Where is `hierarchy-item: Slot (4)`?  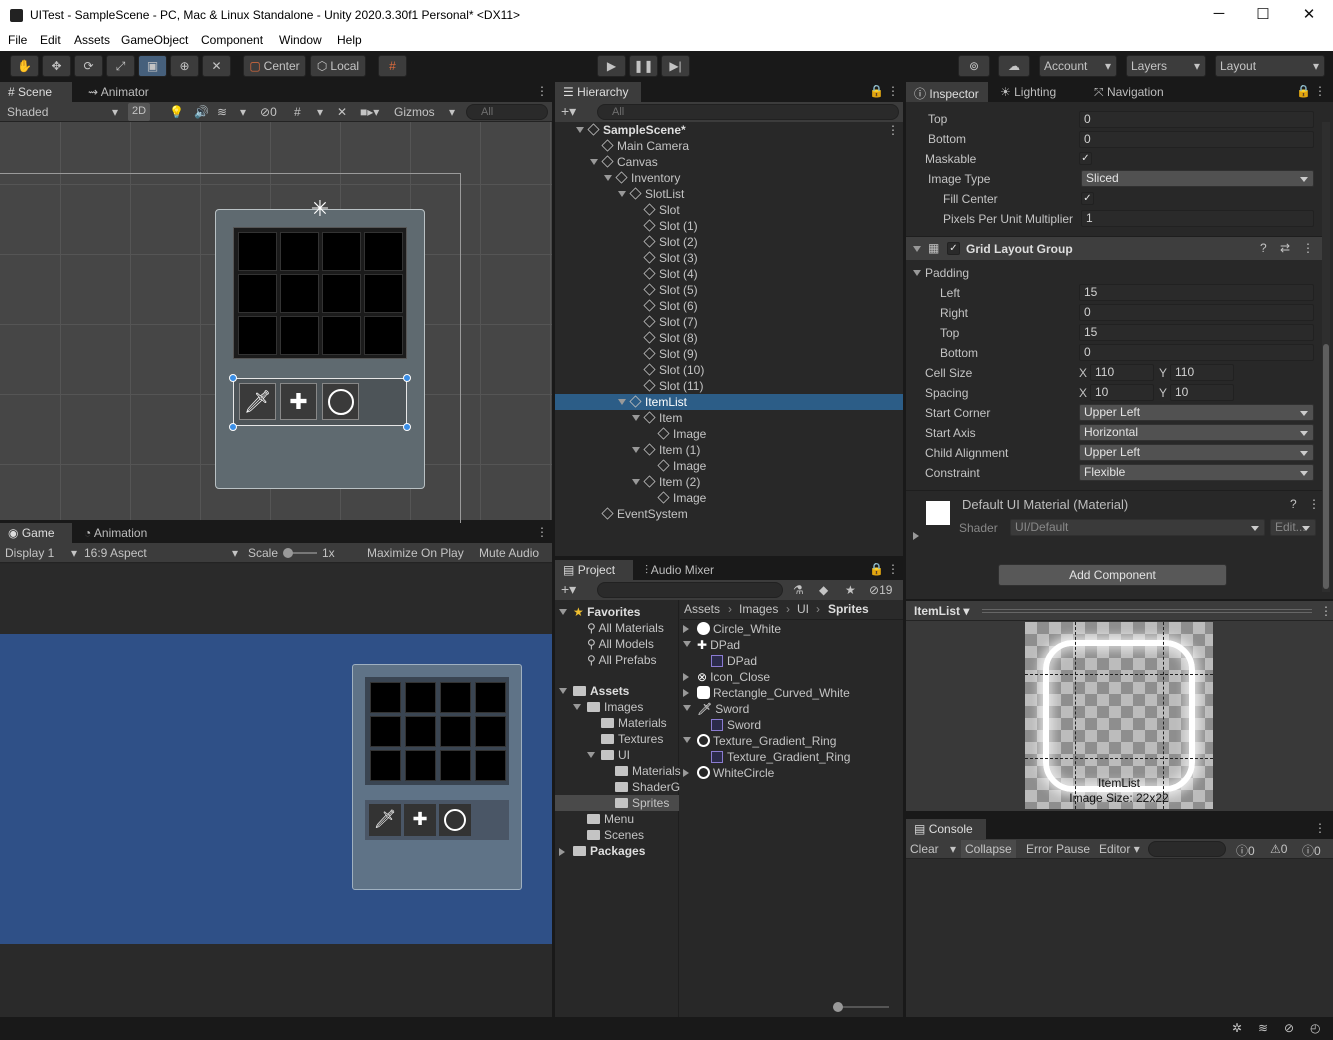 hierarchy-item: Slot (4) is located at coordinates (729, 274).